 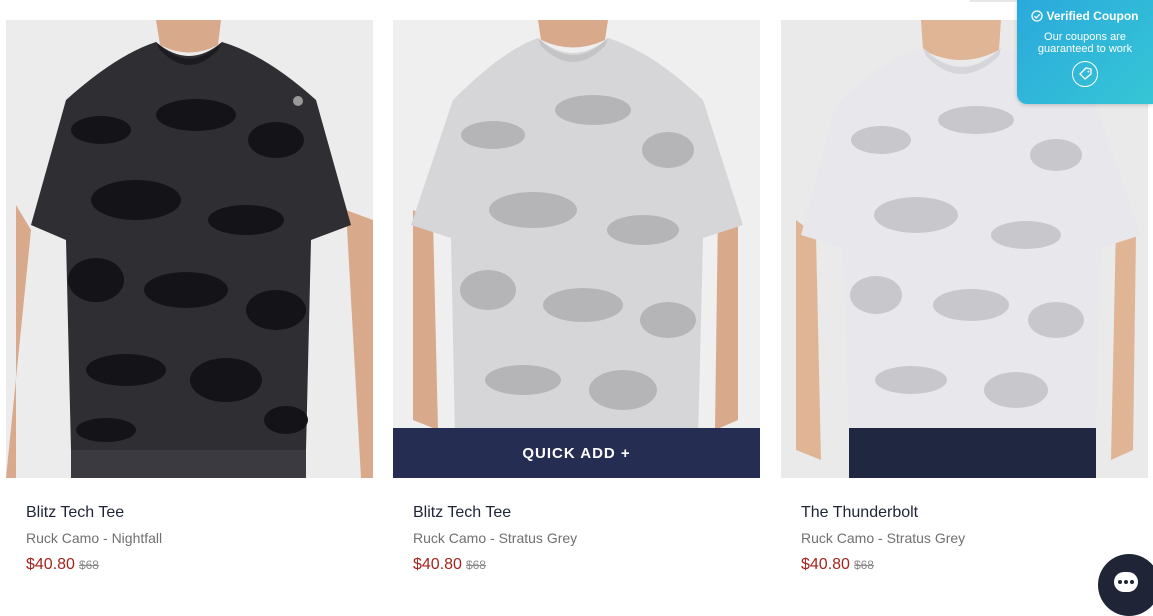 I want to click on tag-icon, so click(x=1085, y=73).